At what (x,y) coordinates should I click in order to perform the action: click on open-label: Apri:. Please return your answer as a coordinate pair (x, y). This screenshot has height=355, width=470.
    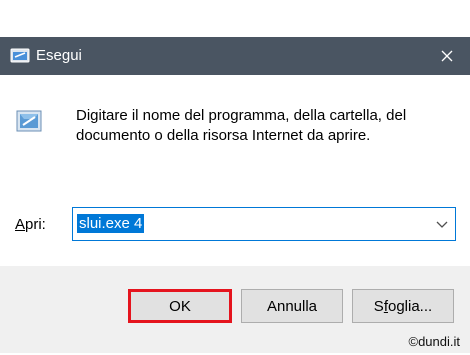
    Looking at the image, I should click on (30, 224).